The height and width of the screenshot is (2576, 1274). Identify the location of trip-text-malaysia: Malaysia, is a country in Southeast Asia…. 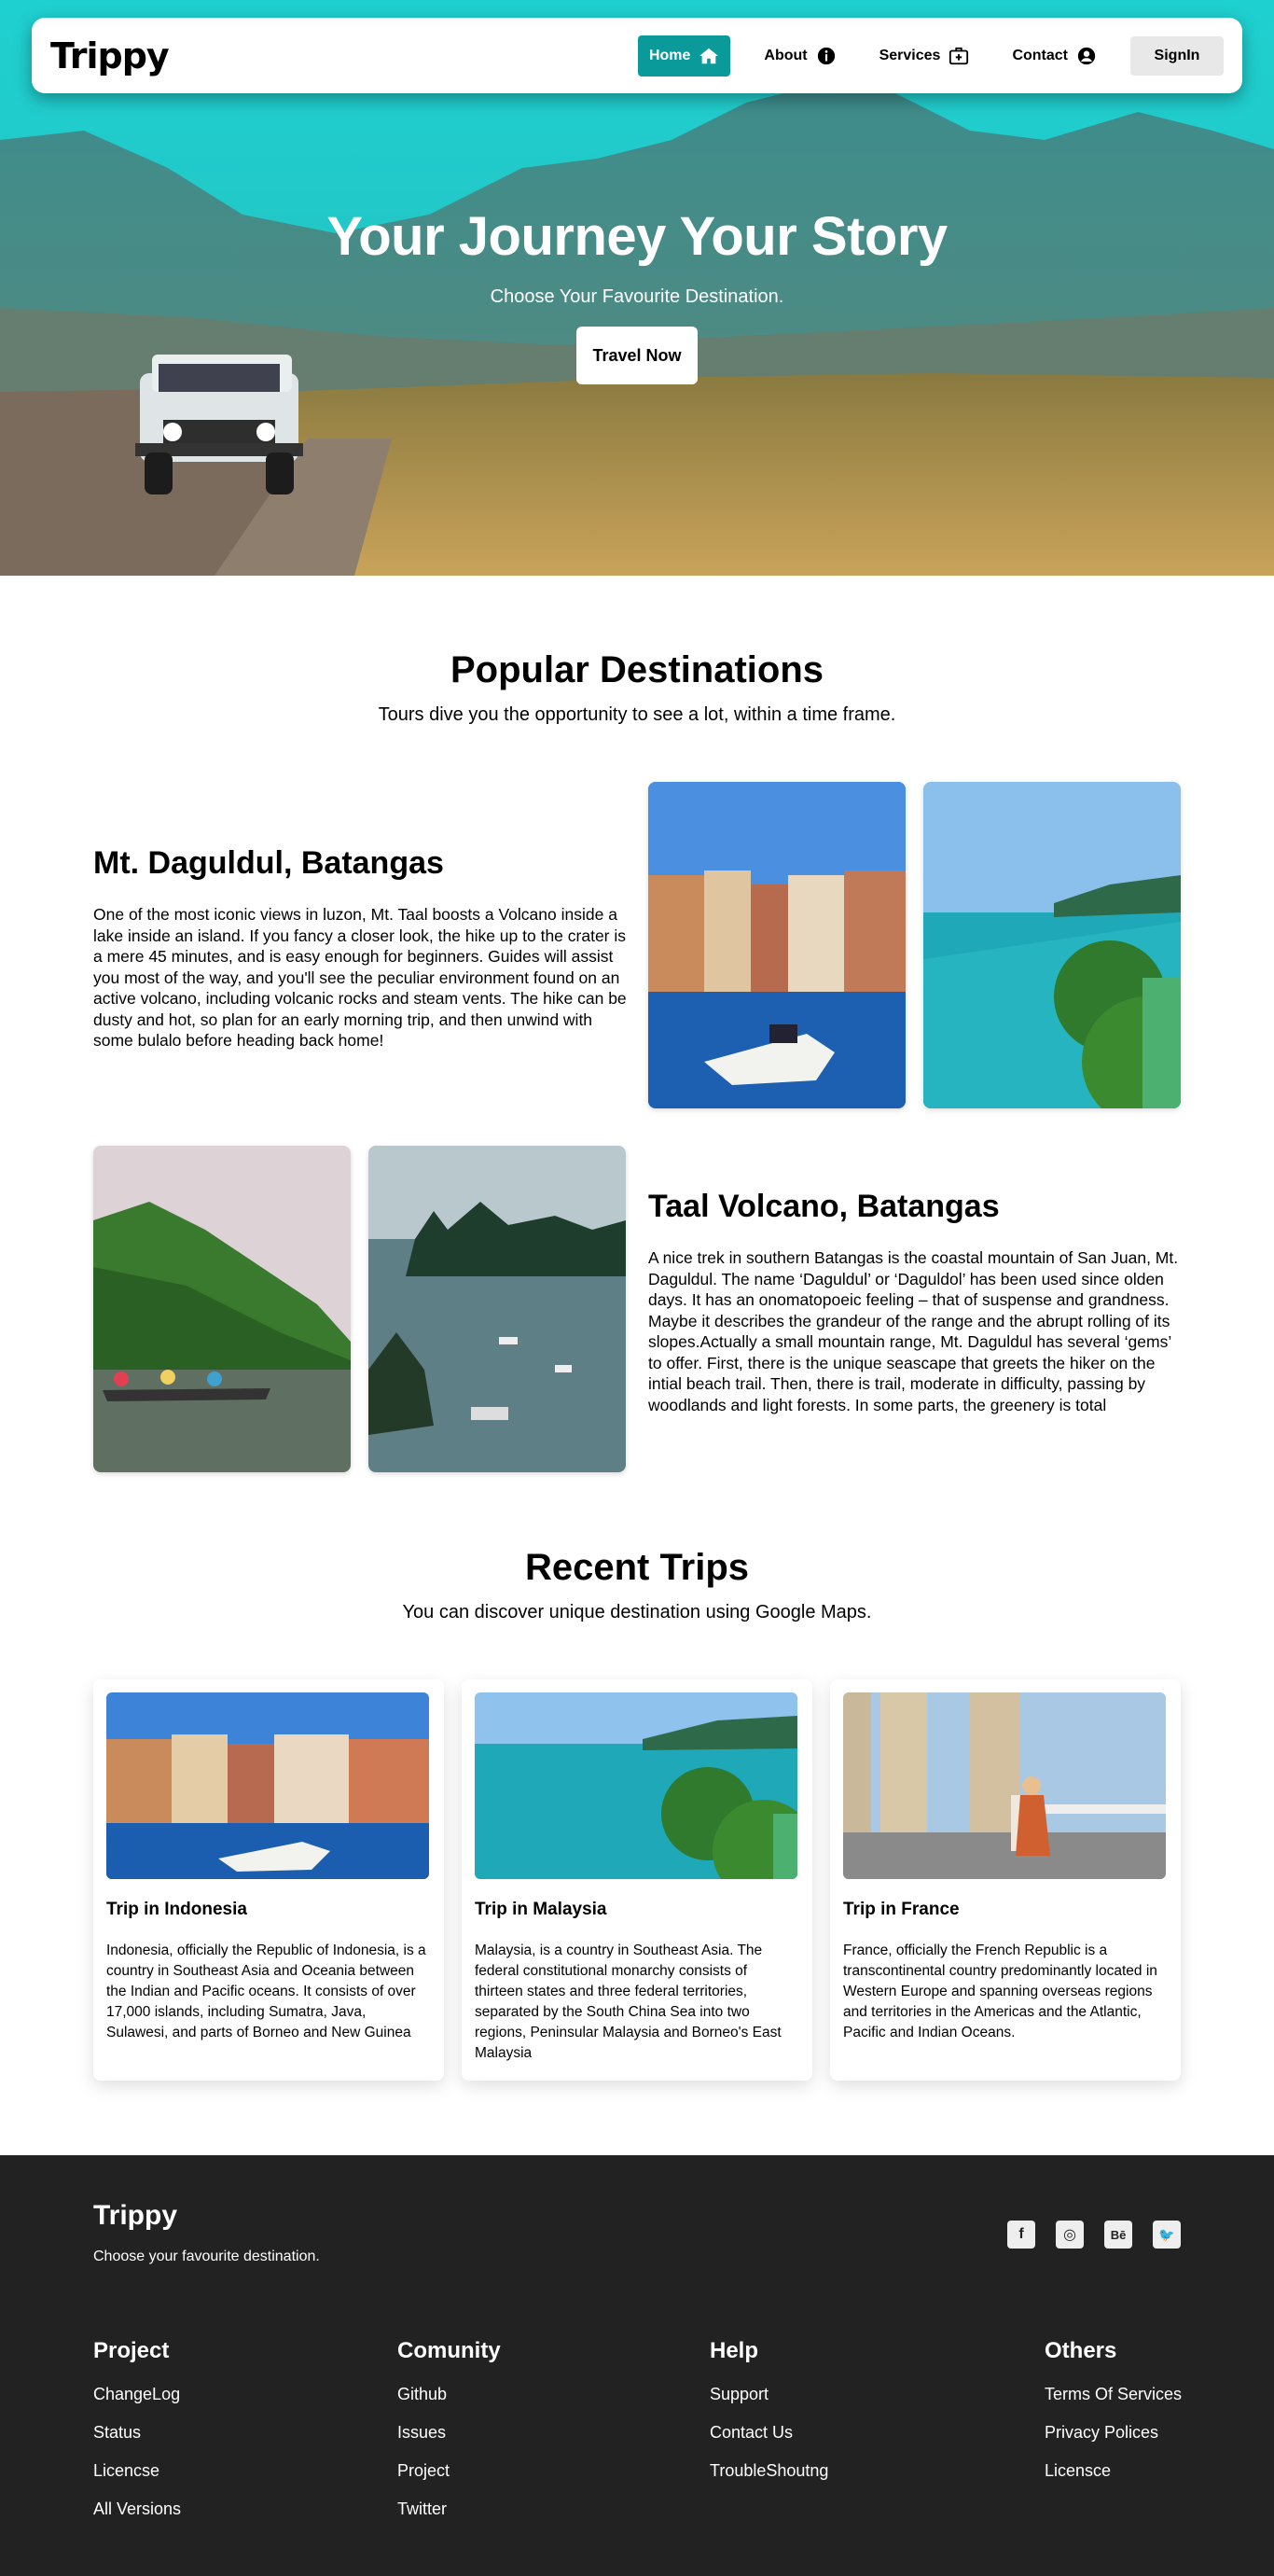
(628, 2001).